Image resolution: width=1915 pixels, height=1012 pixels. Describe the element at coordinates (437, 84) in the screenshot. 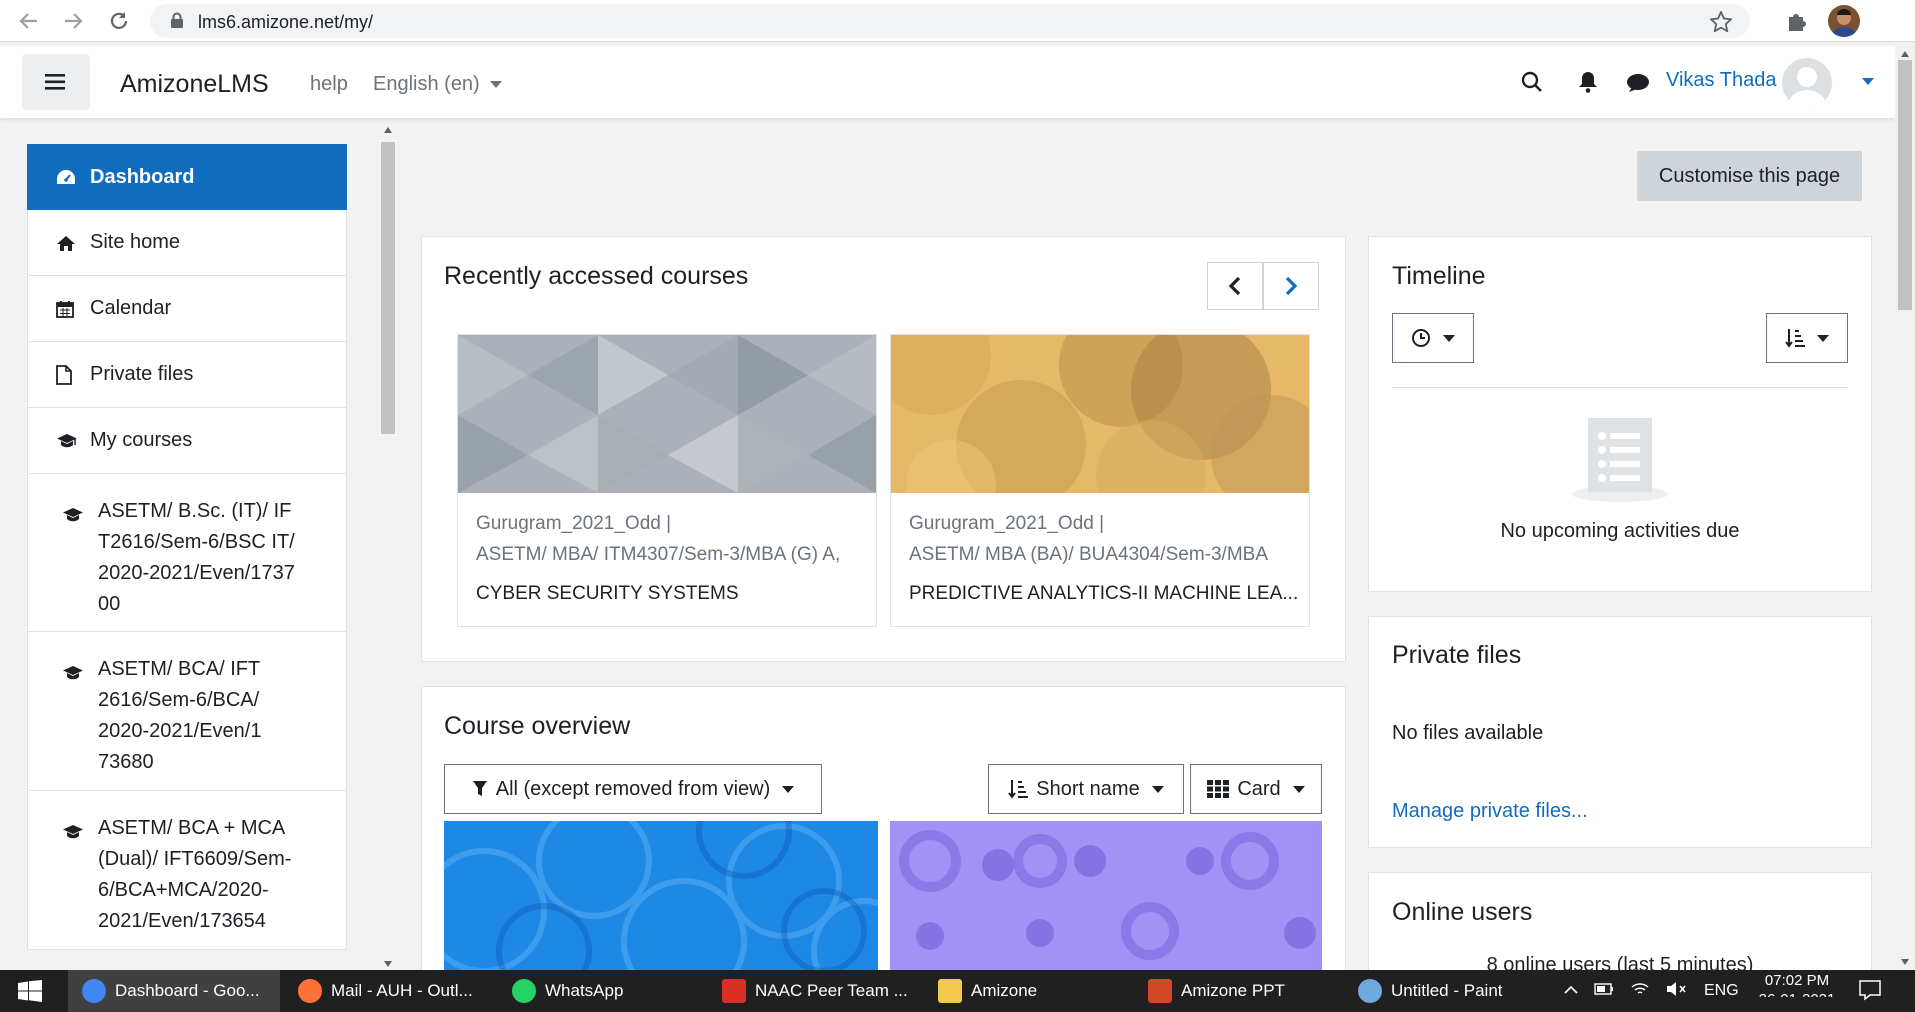

I see `language-menu: English (en)` at that location.